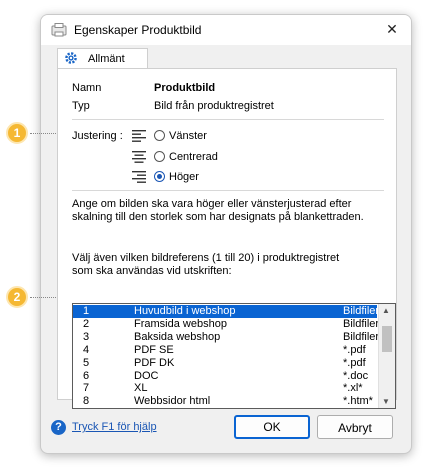  I want to click on list-cell-num: 8, so click(86, 401).